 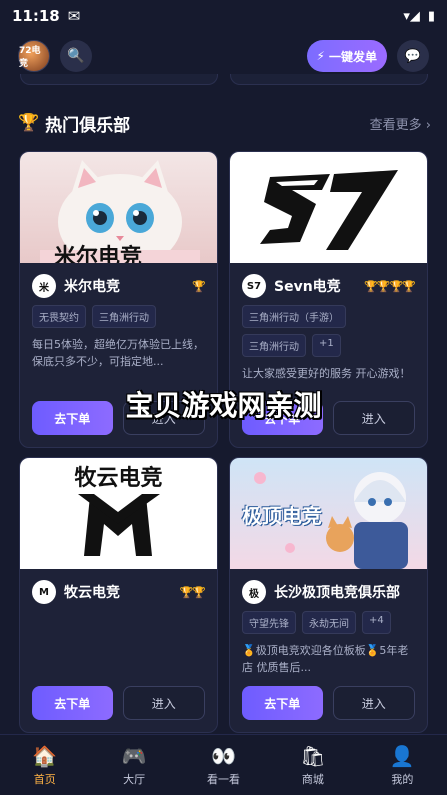 What do you see at coordinates (92, 287) in the screenshot?
I see `club-name: 米尔电竞` at bounding box center [92, 287].